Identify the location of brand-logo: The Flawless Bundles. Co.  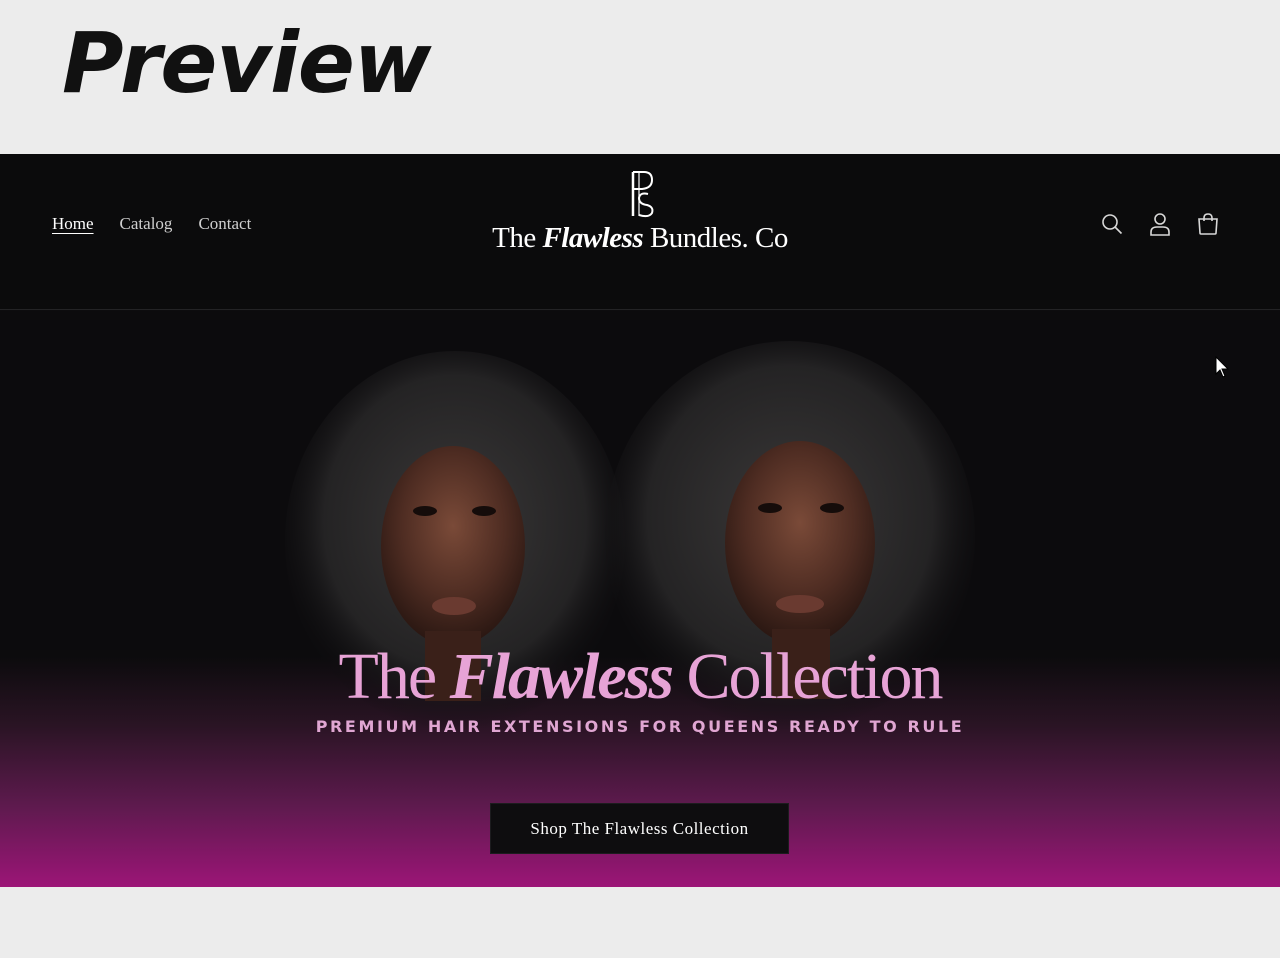
(640, 213).